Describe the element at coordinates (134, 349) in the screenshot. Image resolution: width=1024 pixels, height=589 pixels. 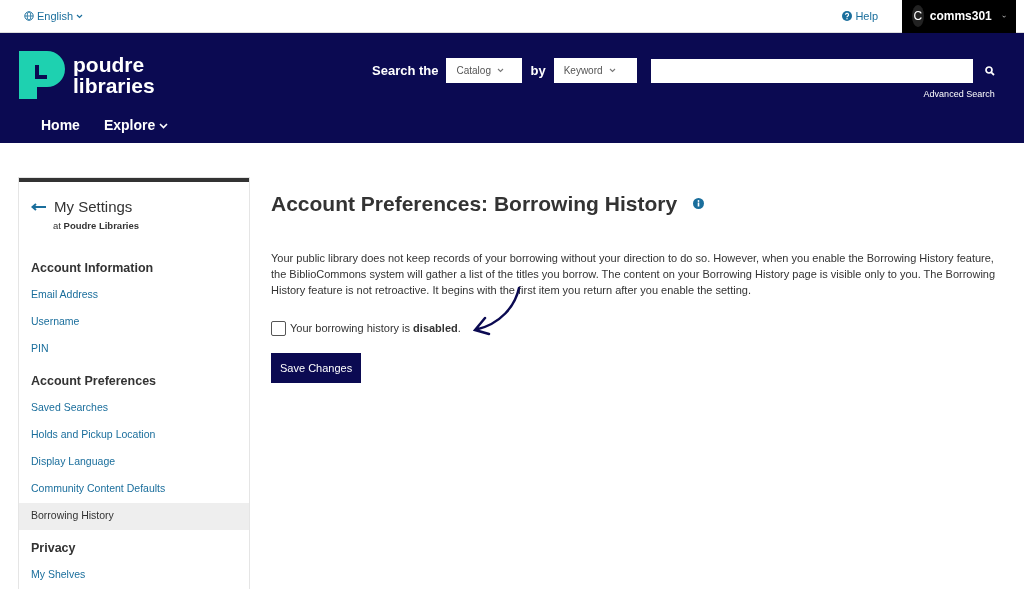
I see `sidebar-link: PIN` at that location.